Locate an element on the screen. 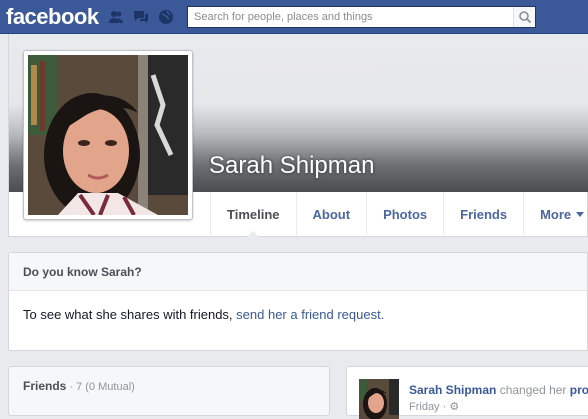 Image resolution: width=588 pixels, height=419 pixels. tab-label: Photos is located at coordinates (405, 214).